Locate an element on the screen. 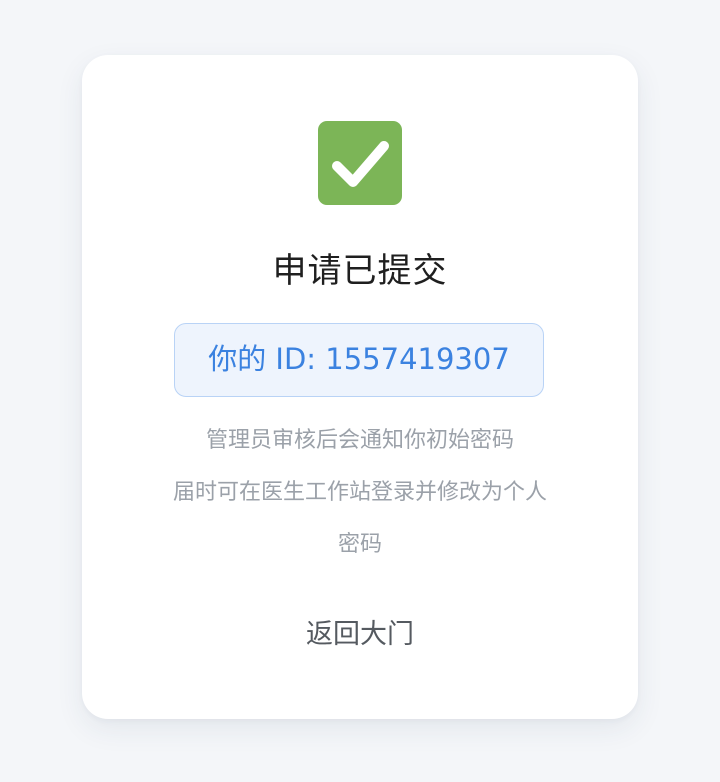  notice-text: 管理员审核后会通知你初始密码 届时可在医生工作站登录并修改为个人 密码 is located at coordinates (360, 493).